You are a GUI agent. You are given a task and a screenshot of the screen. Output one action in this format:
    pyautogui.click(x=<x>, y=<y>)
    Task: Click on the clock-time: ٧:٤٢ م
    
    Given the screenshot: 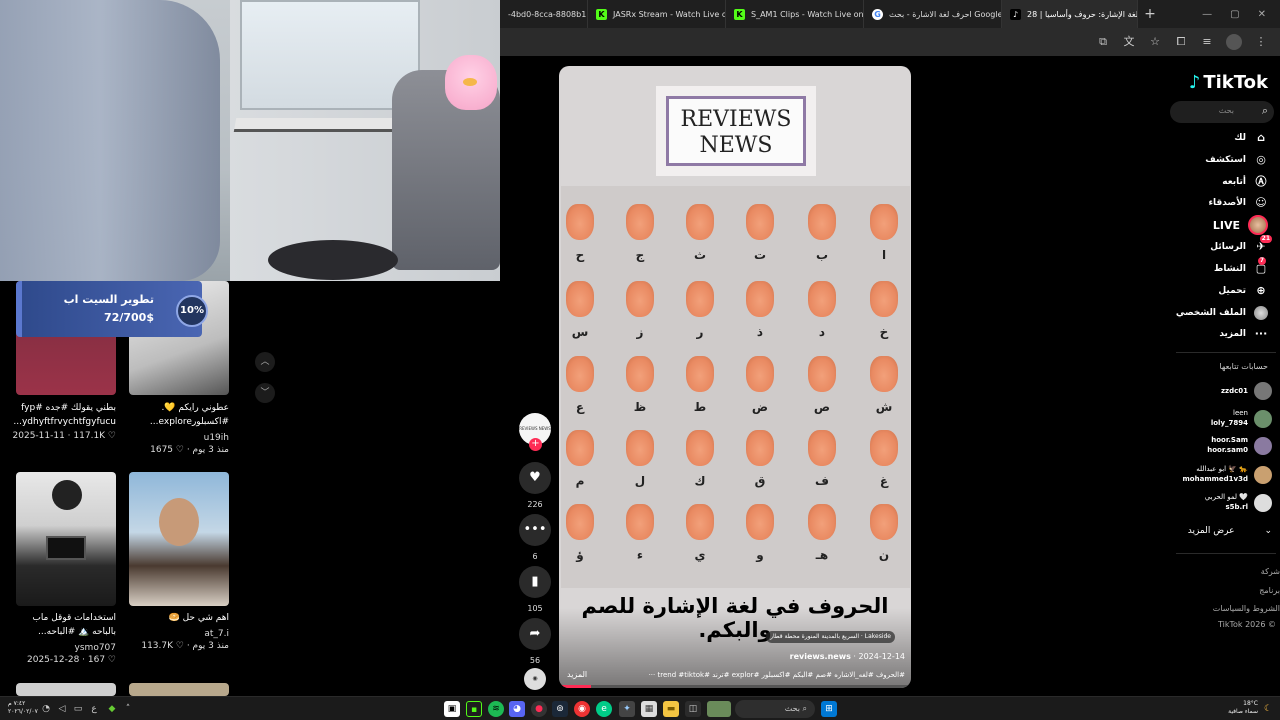 What is the action you would take?
    pyautogui.click(x=17, y=703)
    